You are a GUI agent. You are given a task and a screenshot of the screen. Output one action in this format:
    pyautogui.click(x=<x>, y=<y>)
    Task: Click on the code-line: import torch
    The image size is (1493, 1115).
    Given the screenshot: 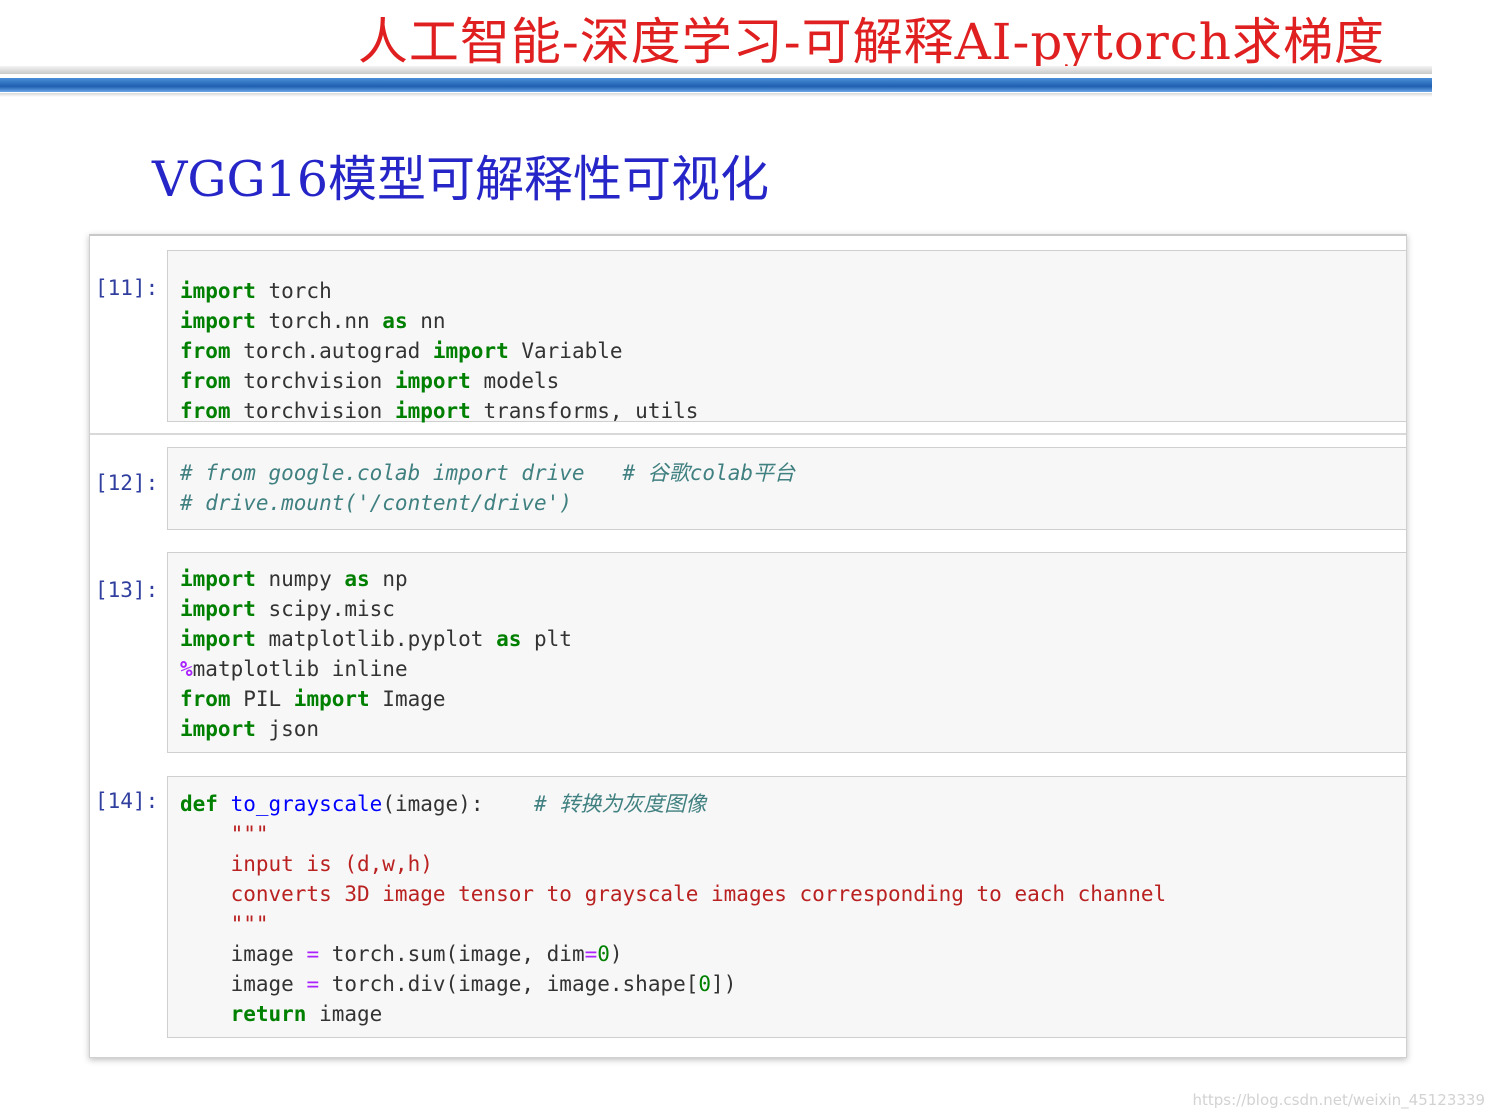 What is the action you would take?
    pyautogui.click(x=787, y=291)
    